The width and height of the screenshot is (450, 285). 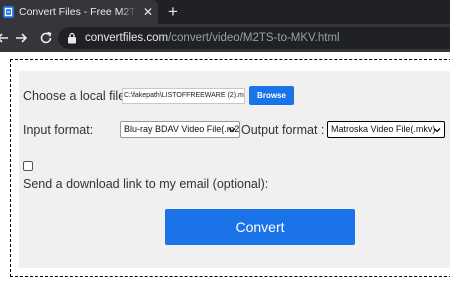 I want to click on tab-title: Convert Files - Free M2TS to MKV, so click(x=78, y=12).